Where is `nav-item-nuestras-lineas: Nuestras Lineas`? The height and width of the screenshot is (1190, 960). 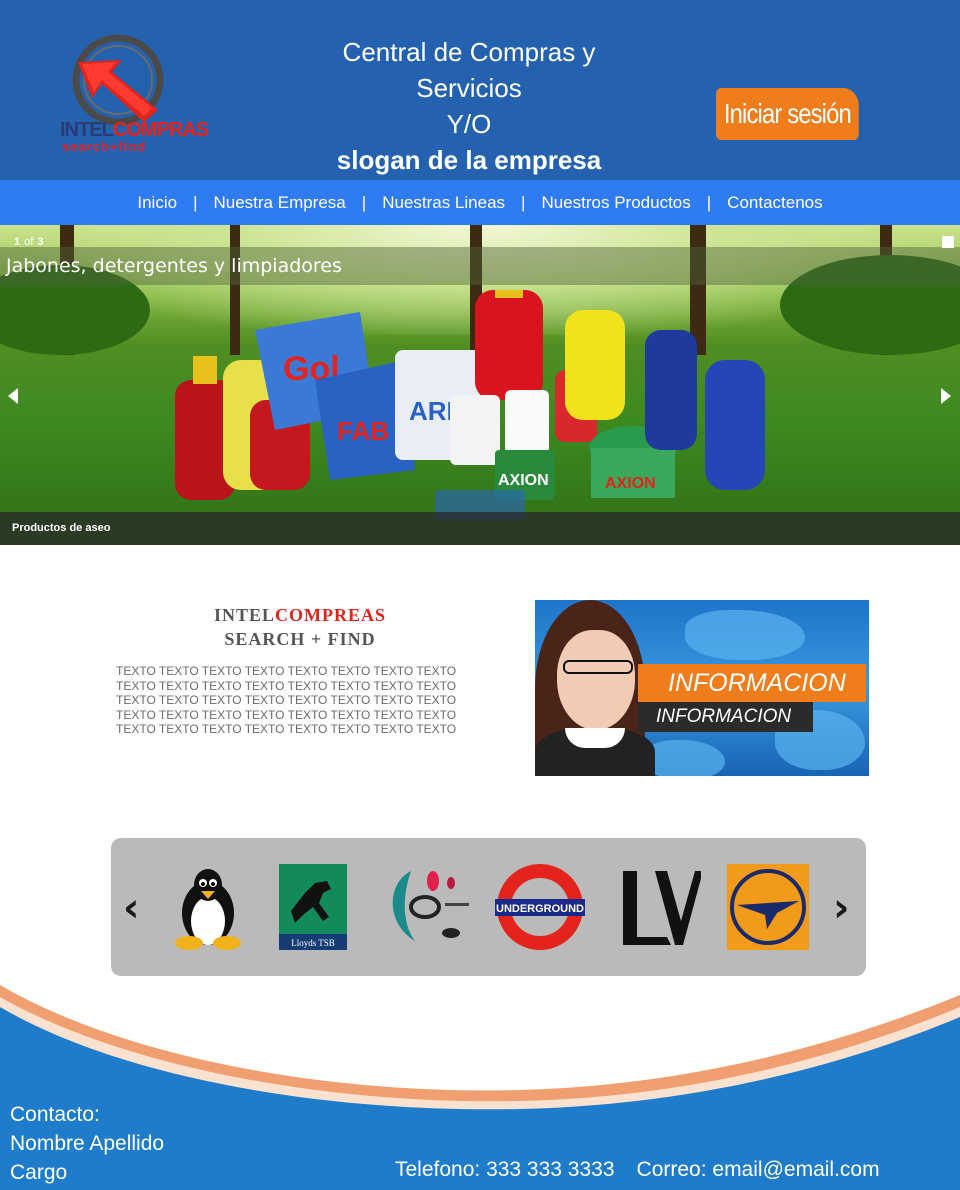 nav-item-nuestras-lineas: Nuestras Lineas is located at coordinates (443, 203).